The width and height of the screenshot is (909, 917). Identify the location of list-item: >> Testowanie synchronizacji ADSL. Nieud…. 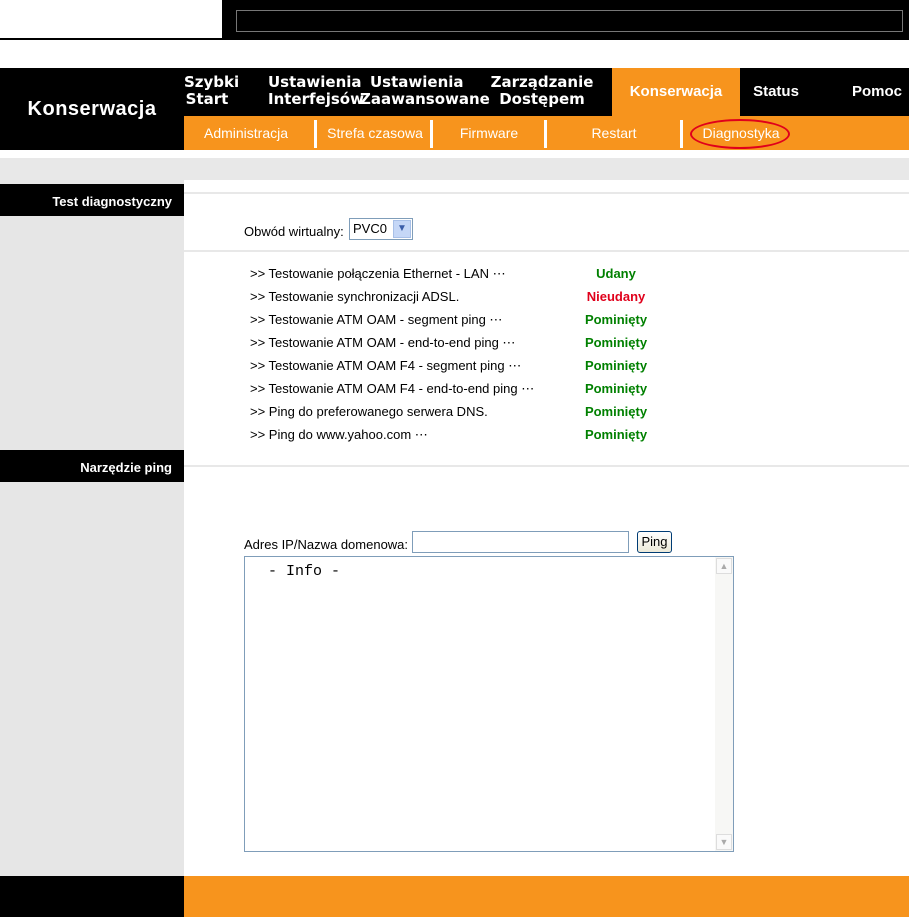
(460, 299).